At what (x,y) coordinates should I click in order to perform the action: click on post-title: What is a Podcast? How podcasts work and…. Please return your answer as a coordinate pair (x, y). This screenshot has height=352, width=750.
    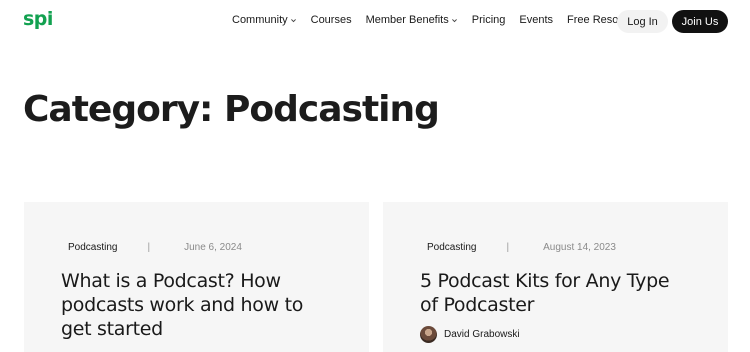
    Looking at the image, I should click on (196, 305).